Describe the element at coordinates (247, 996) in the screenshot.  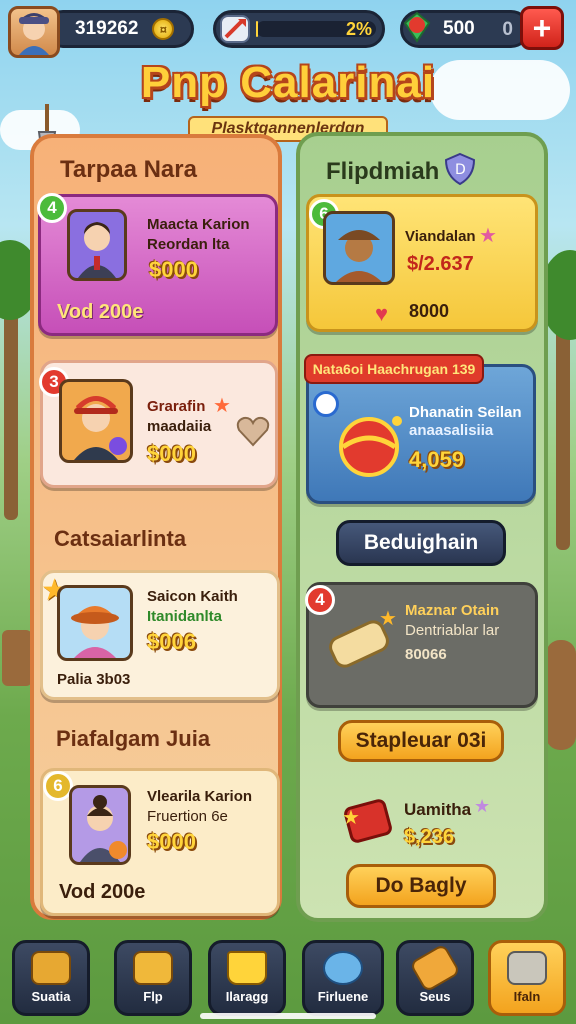
I see `nav-label: Ilaragg` at that location.